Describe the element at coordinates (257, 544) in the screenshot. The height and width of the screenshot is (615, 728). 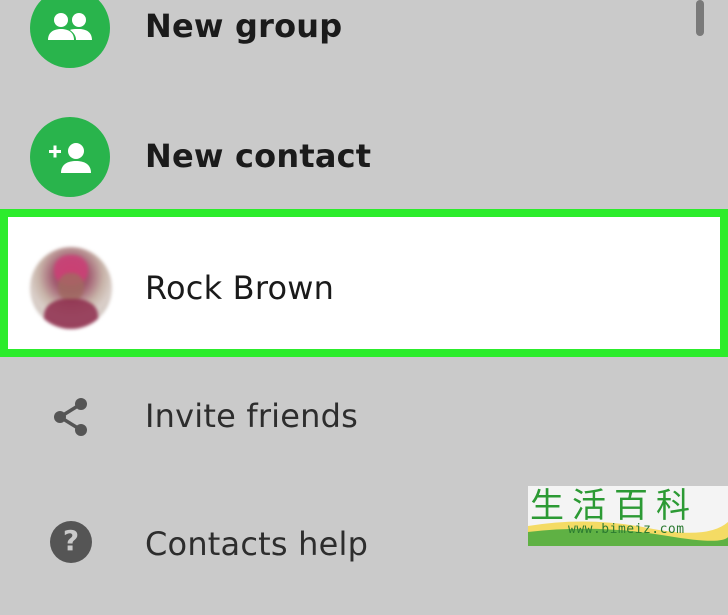
I see `contacts-help-label: Contacts help` at that location.